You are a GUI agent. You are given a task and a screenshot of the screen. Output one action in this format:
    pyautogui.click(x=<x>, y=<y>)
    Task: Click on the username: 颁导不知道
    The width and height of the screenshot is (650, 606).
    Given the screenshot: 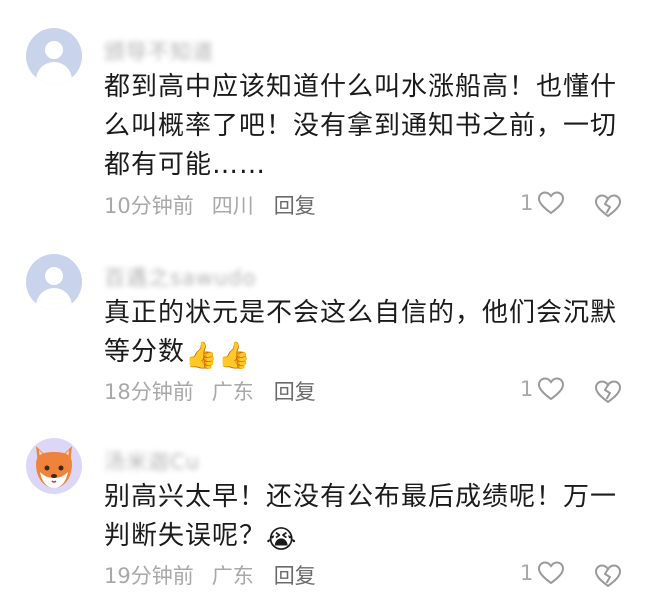 What is the action you would take?
    pyautogui.click(x=159, y=51)
    